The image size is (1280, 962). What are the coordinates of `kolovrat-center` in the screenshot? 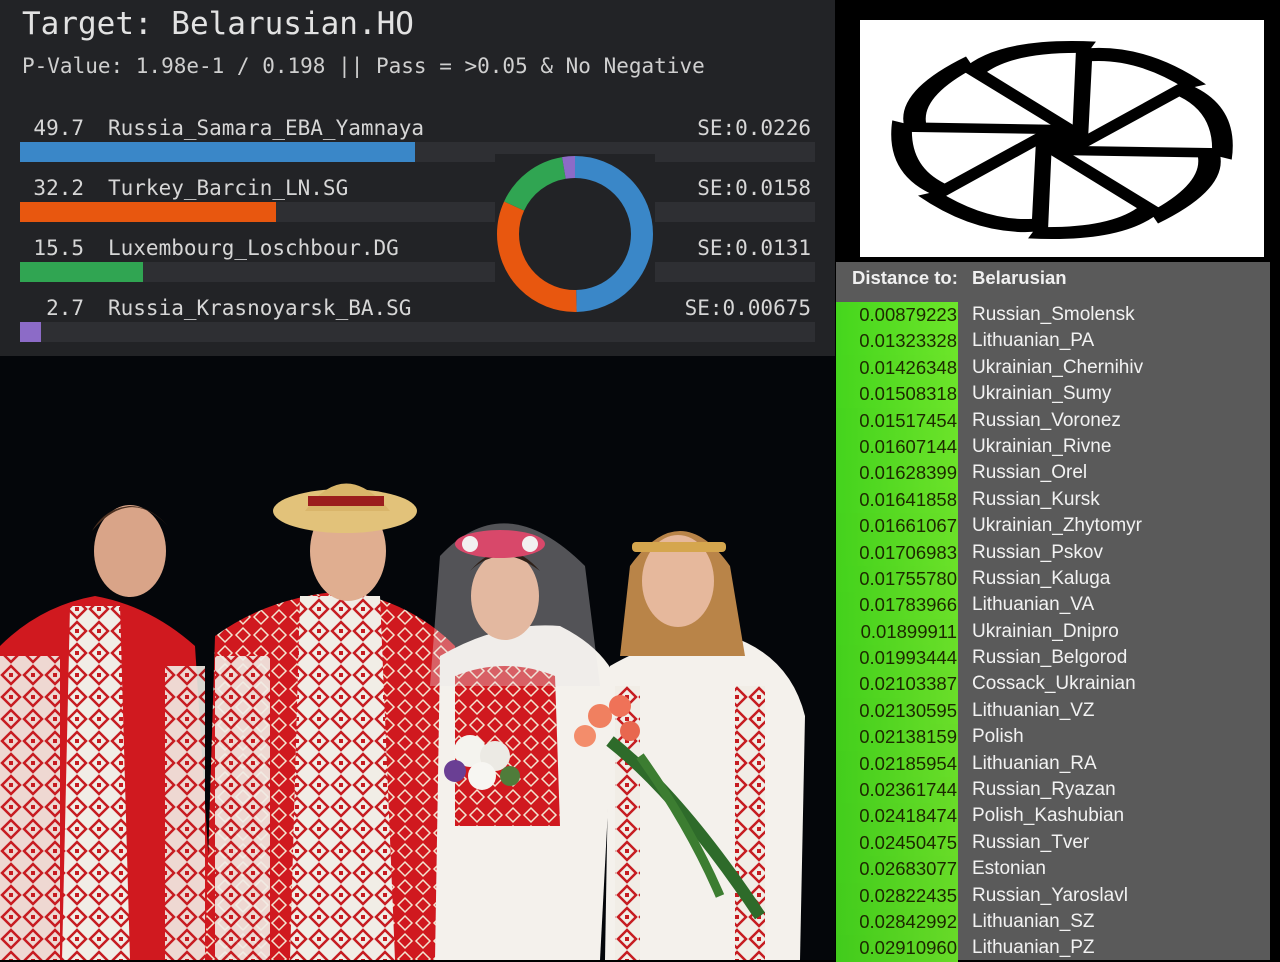 It's located at (1062, 140).